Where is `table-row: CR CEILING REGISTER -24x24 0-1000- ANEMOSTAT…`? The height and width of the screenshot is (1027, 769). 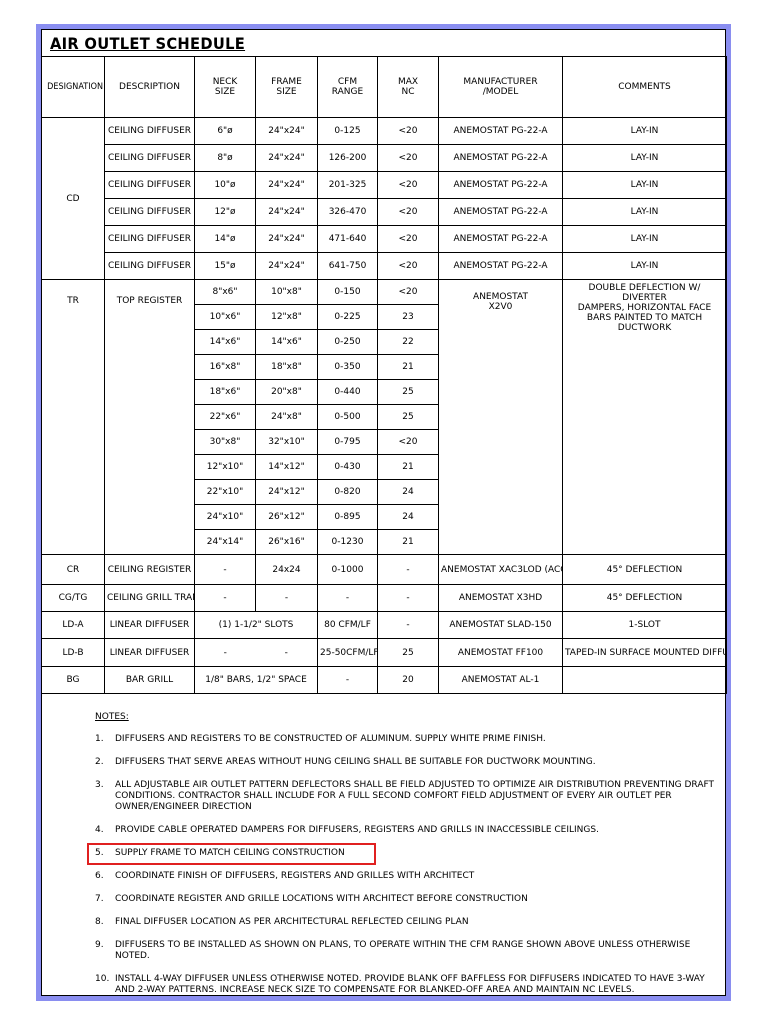 table-row: CR CEILING REGISTER -24x24 0-1000- ANEMOSTAT… is located at coordinates (384, 569).